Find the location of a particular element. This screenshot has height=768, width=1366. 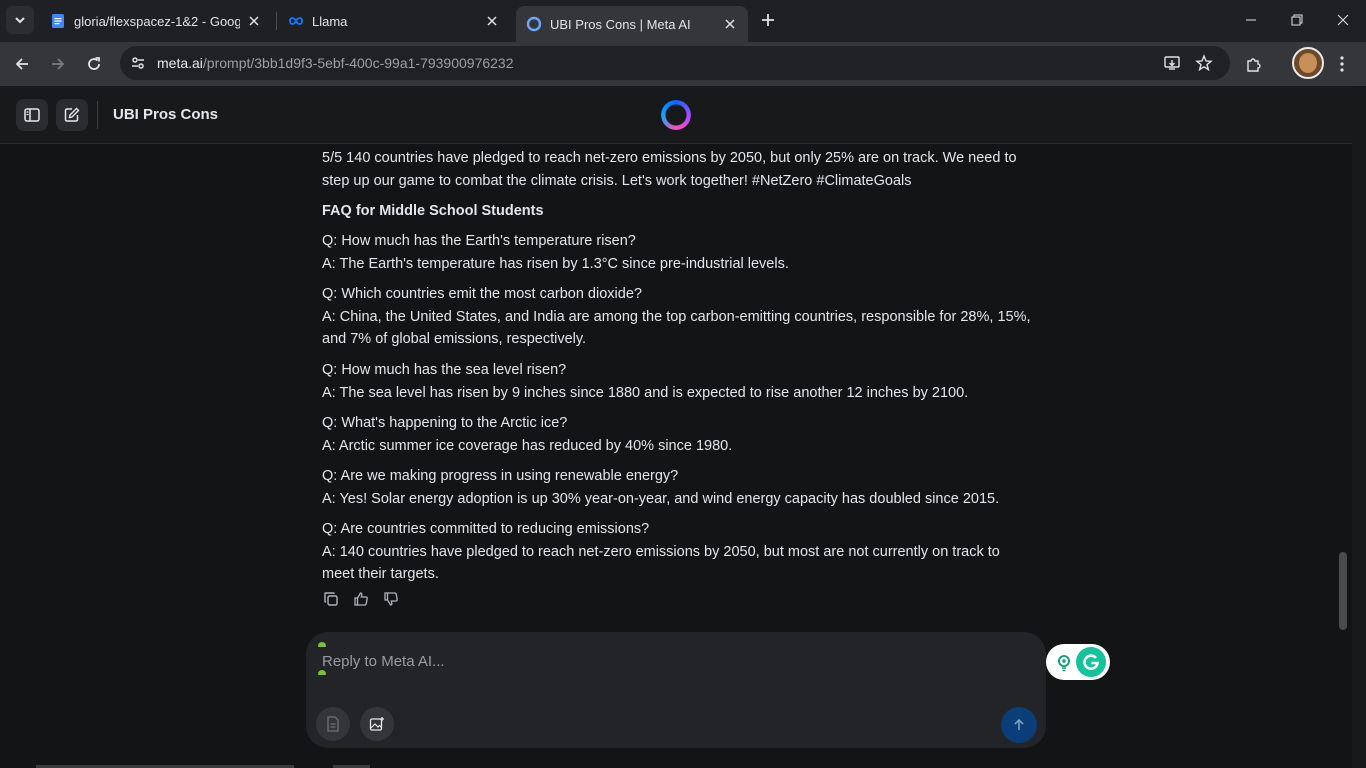

chevron-down-icon is located at coordinates (20, 20).